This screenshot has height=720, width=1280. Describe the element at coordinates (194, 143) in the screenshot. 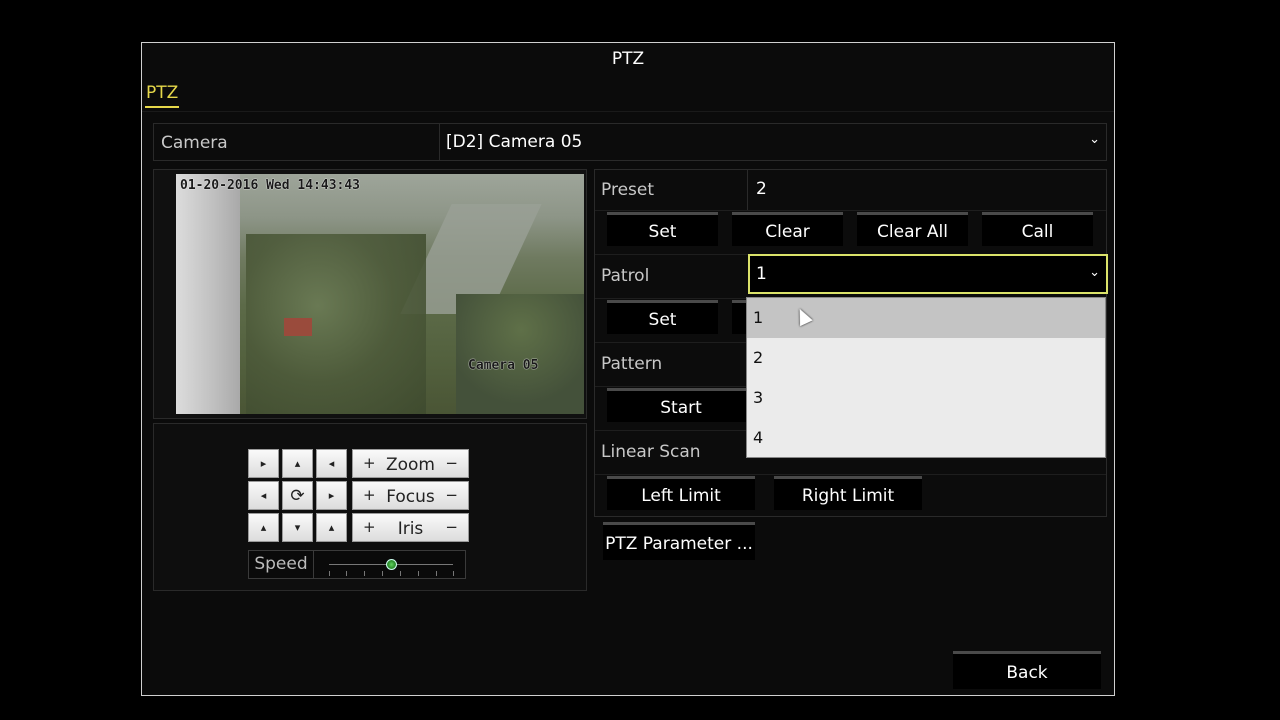

I see `camera-label: Camera` at that location.